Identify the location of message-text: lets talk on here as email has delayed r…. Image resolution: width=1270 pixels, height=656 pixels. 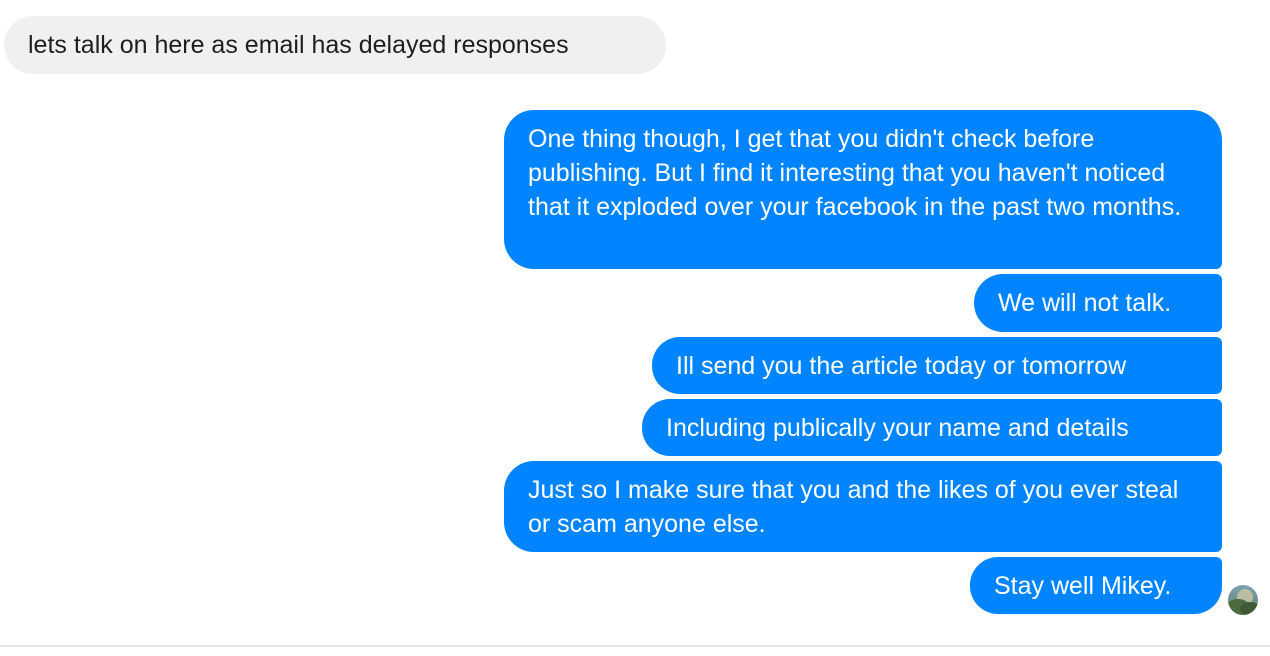
(298, 45).